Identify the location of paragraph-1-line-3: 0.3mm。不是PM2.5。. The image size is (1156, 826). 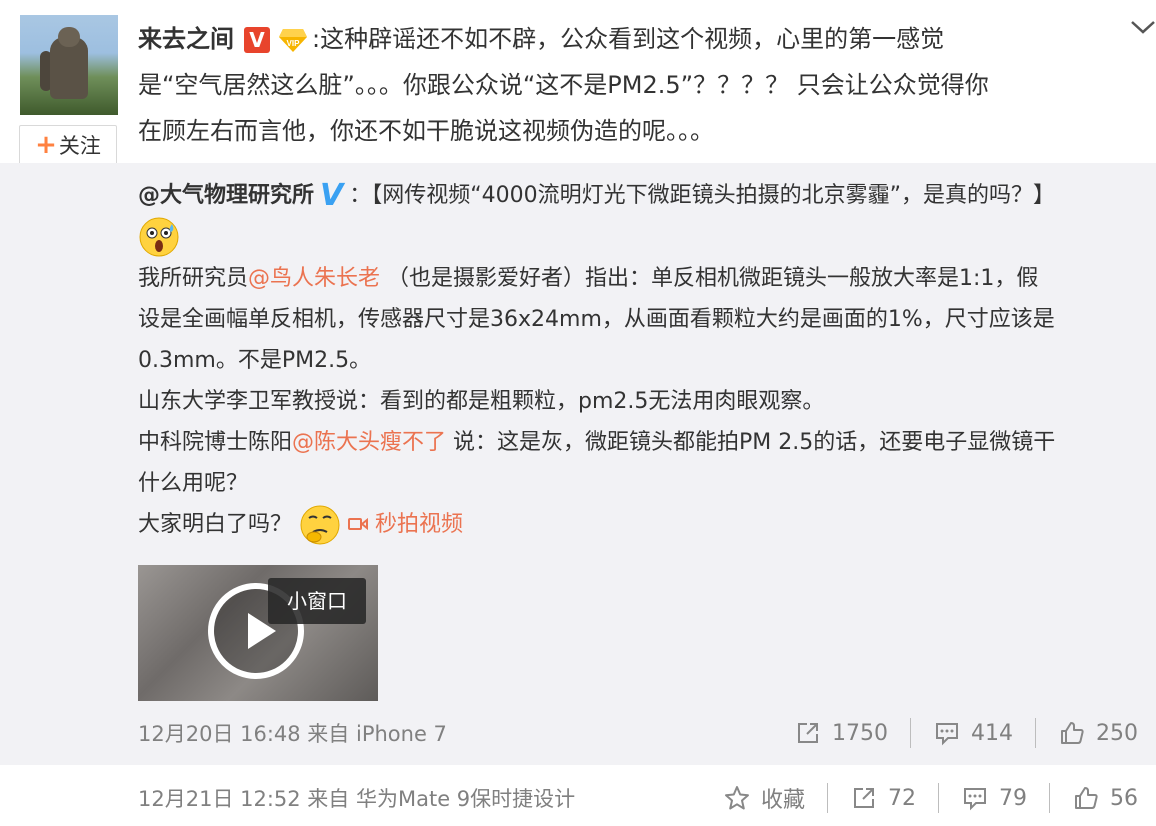
(255, 360).